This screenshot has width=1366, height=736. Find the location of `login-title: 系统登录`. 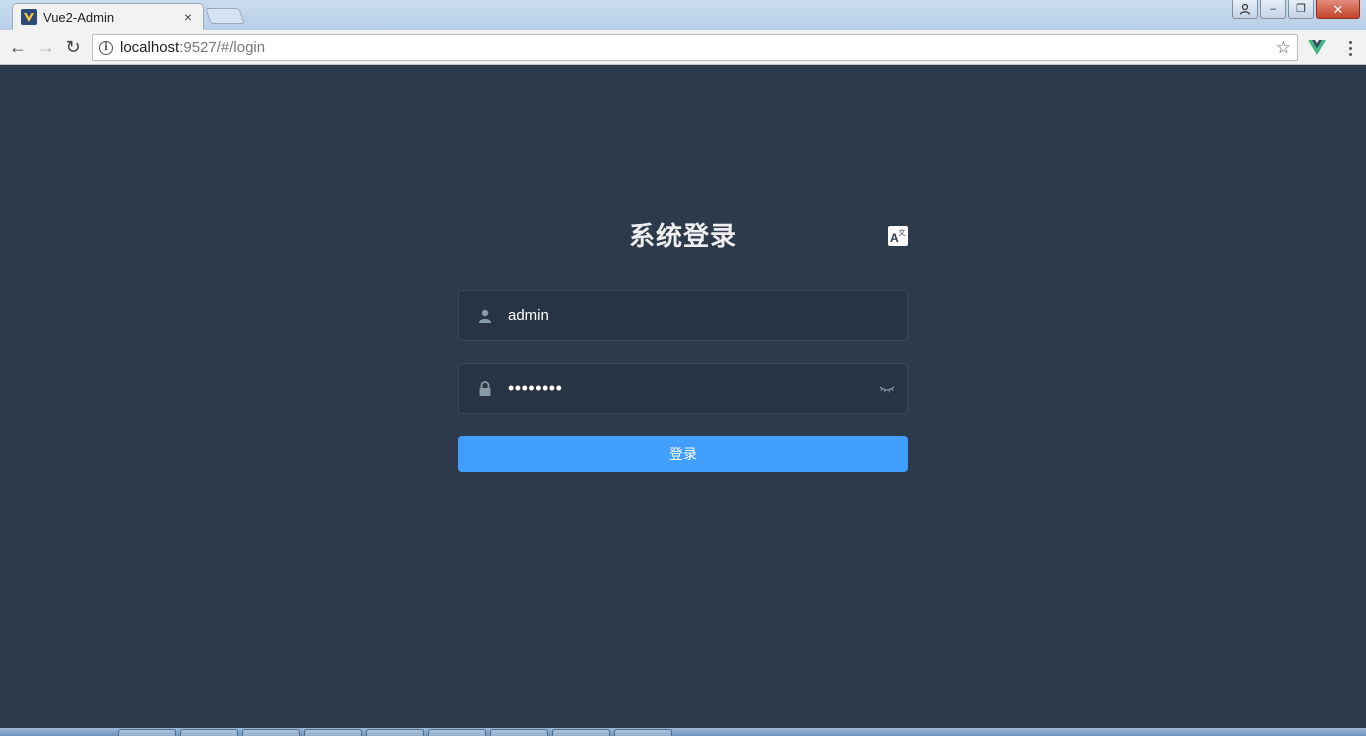

login-title: 系统登录 is located at coordinates (682, 237).